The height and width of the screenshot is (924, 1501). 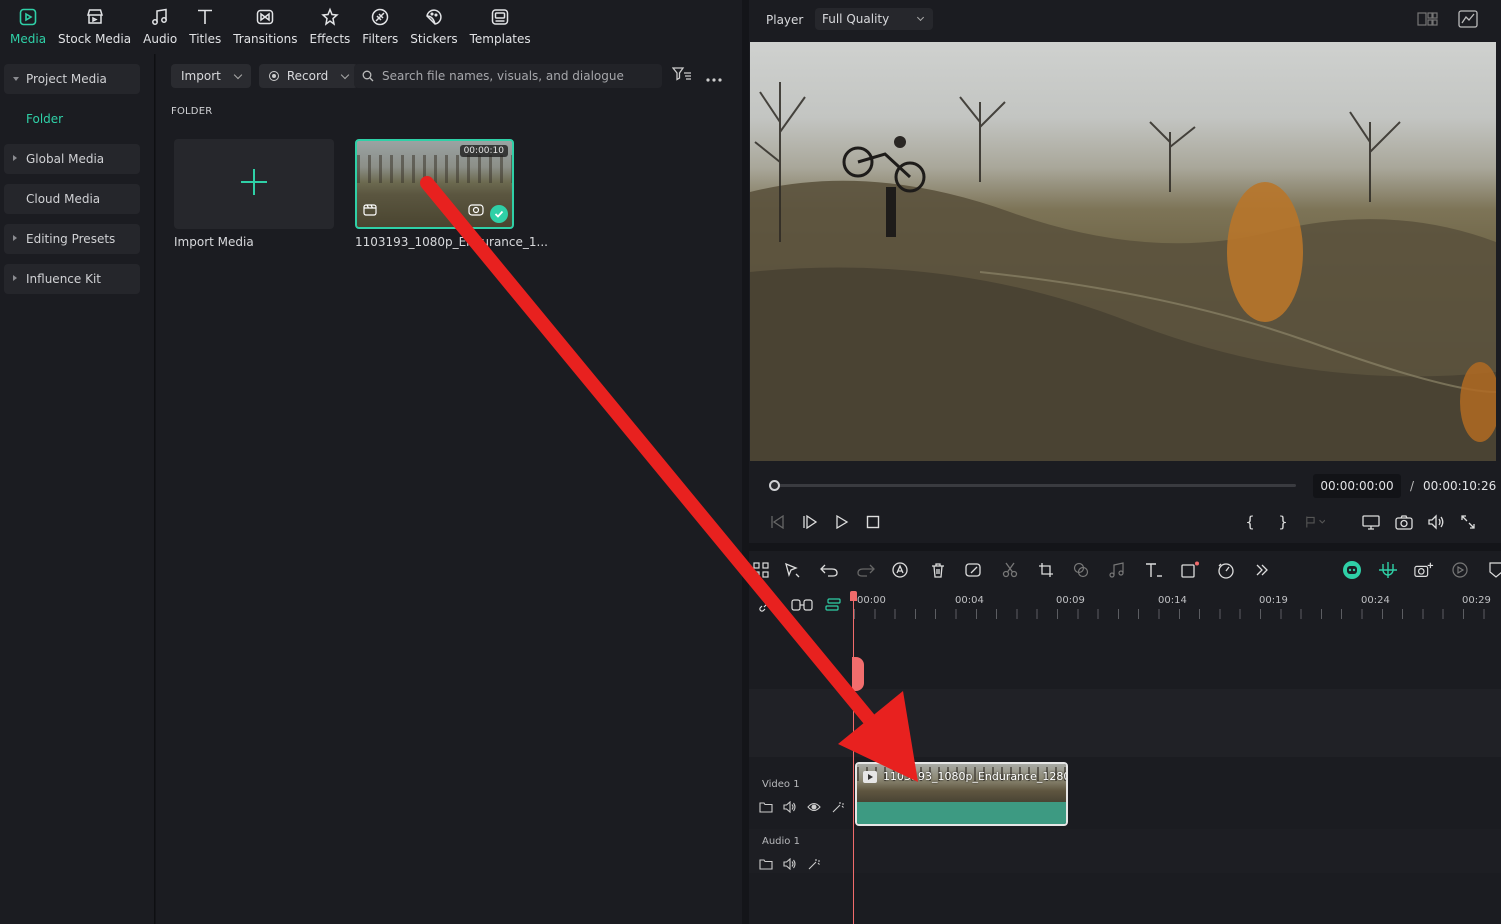 What do you see at coordinates (853, 596) in the screenshot?
I see `playhead-handle` at bounding box center [853, 596].